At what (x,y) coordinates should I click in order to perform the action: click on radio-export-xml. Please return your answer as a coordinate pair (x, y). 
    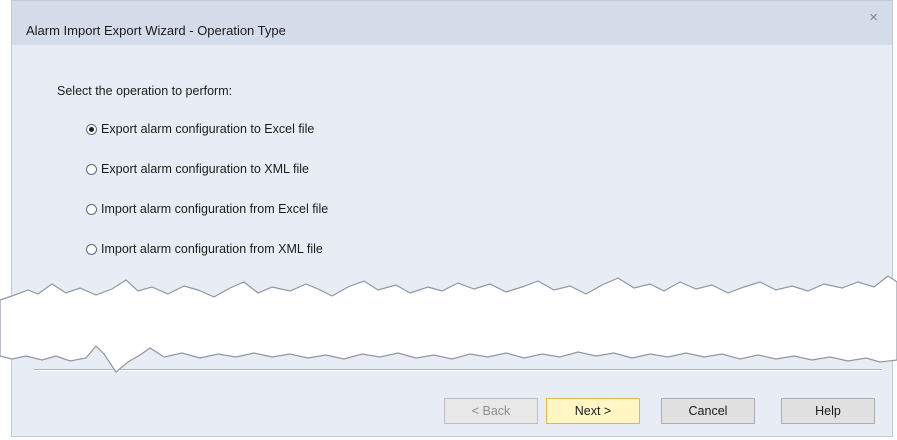
    Looking at the image, I should click on (91, 169).